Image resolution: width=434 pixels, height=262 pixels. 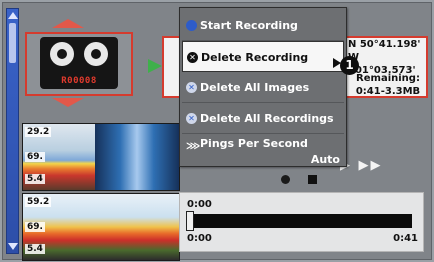 I want to click on delete-x-icon: ✕, so click(x=192, y=57).